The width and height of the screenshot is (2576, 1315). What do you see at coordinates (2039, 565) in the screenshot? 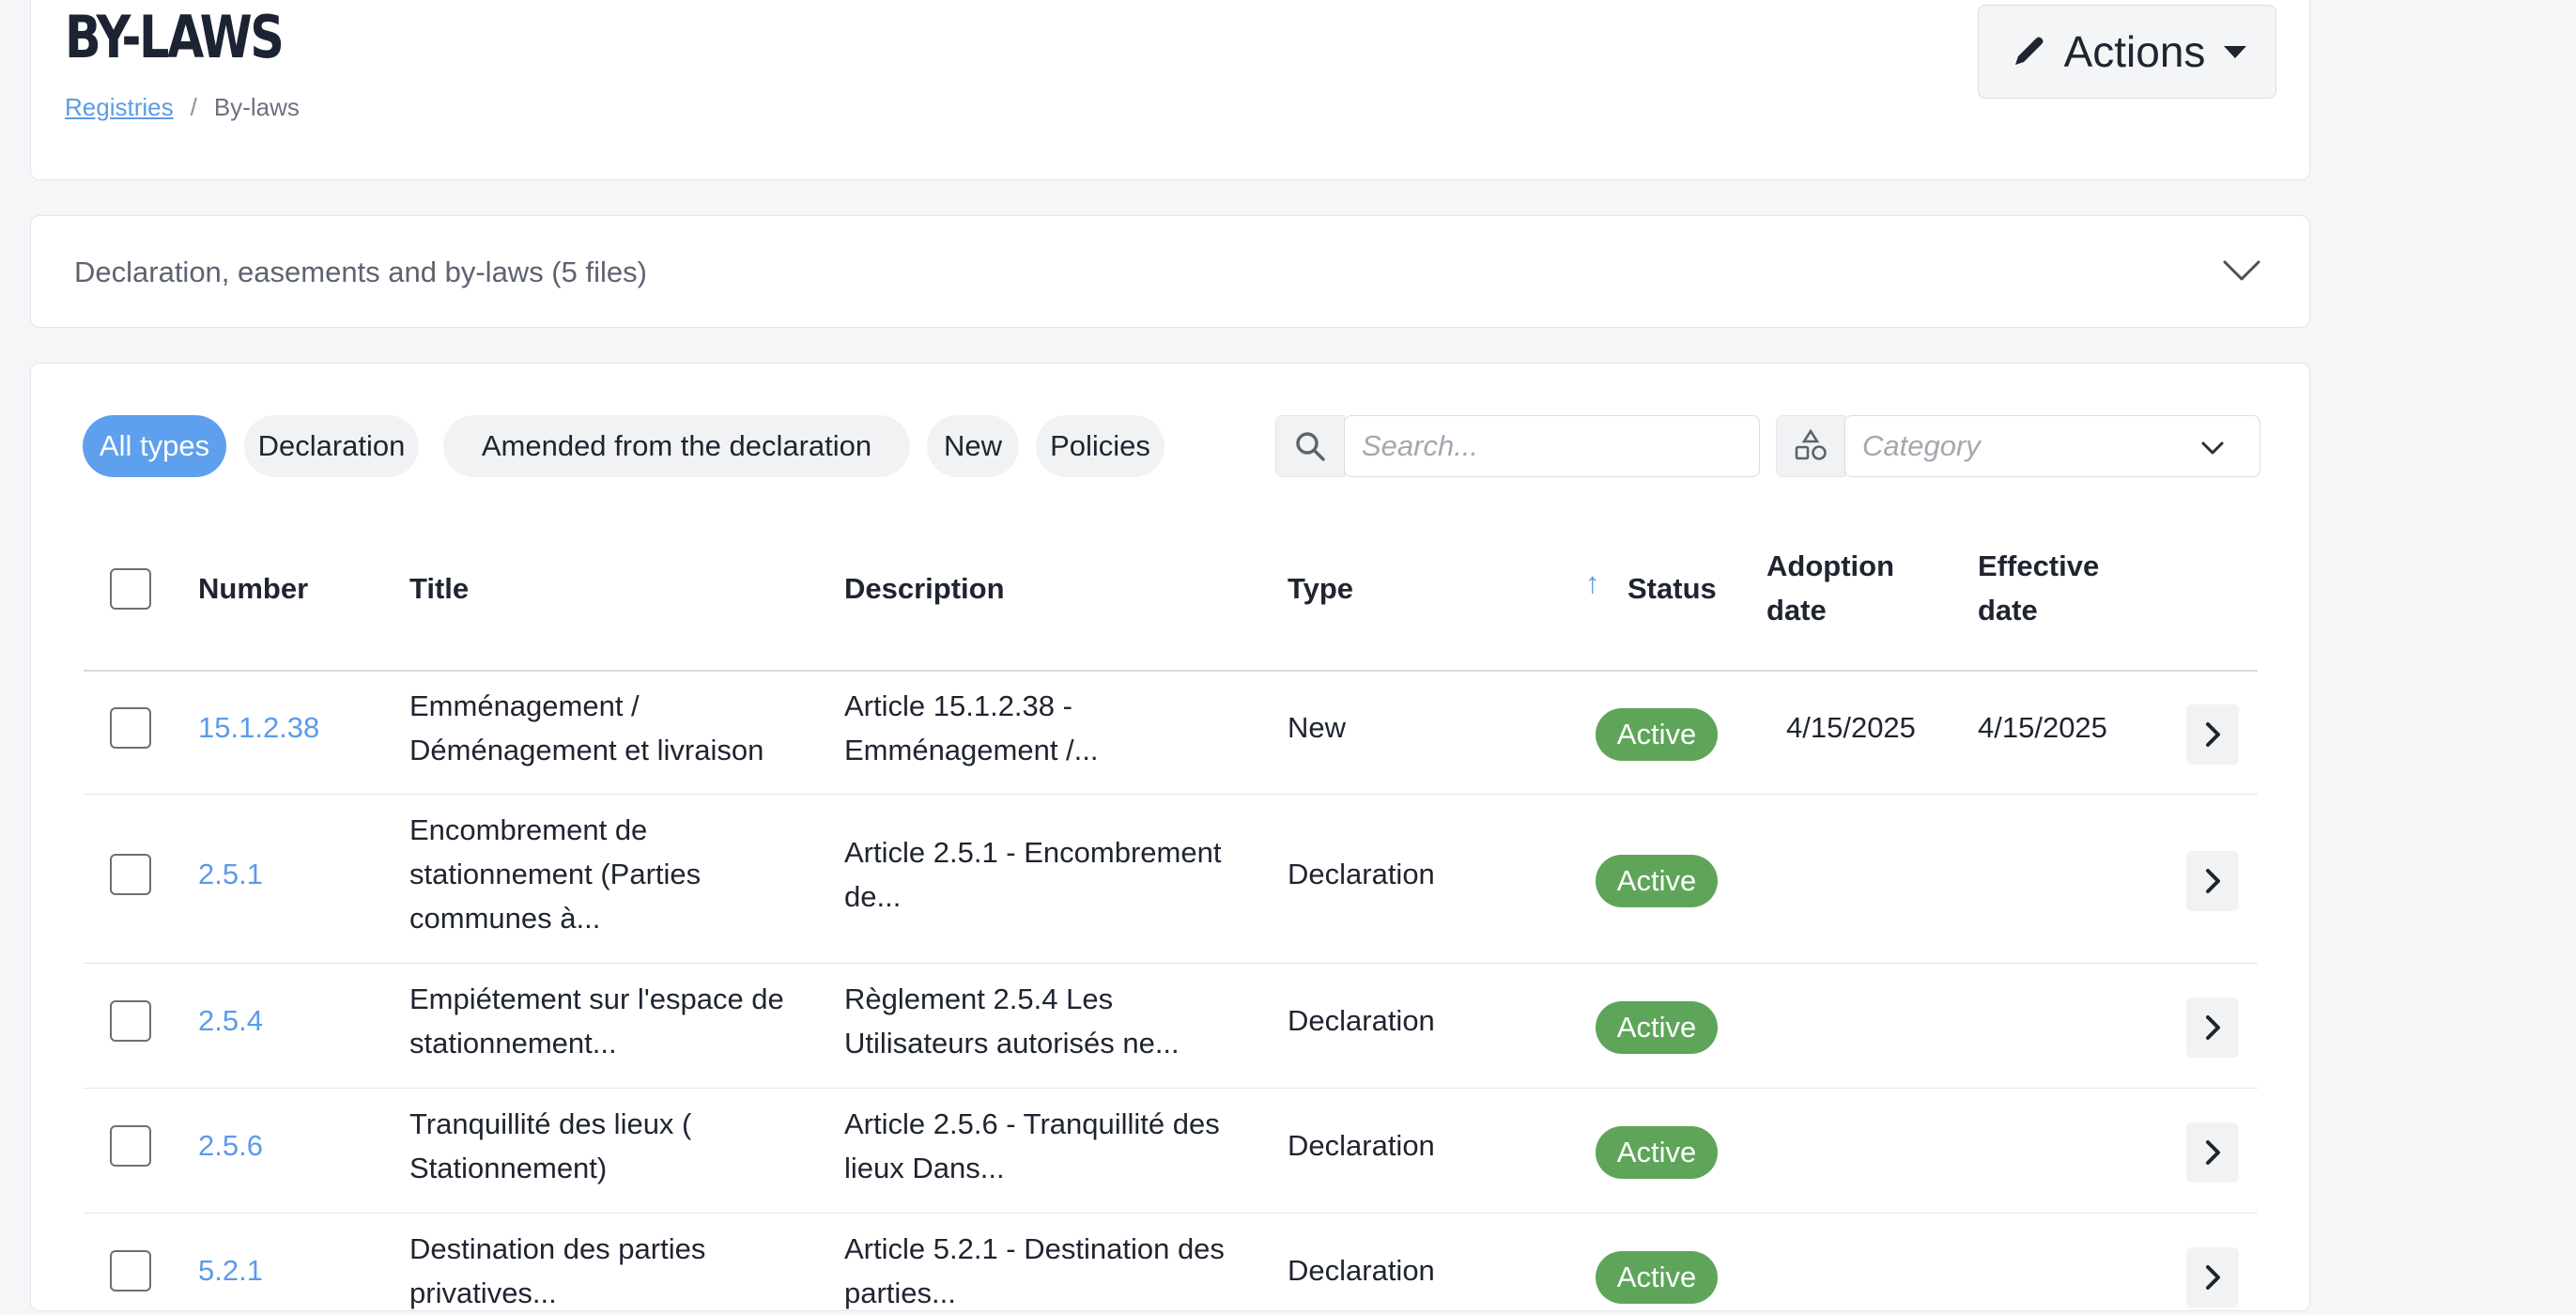
I see `col-effective-line1: Effective` at bounding box center [2039, 565].